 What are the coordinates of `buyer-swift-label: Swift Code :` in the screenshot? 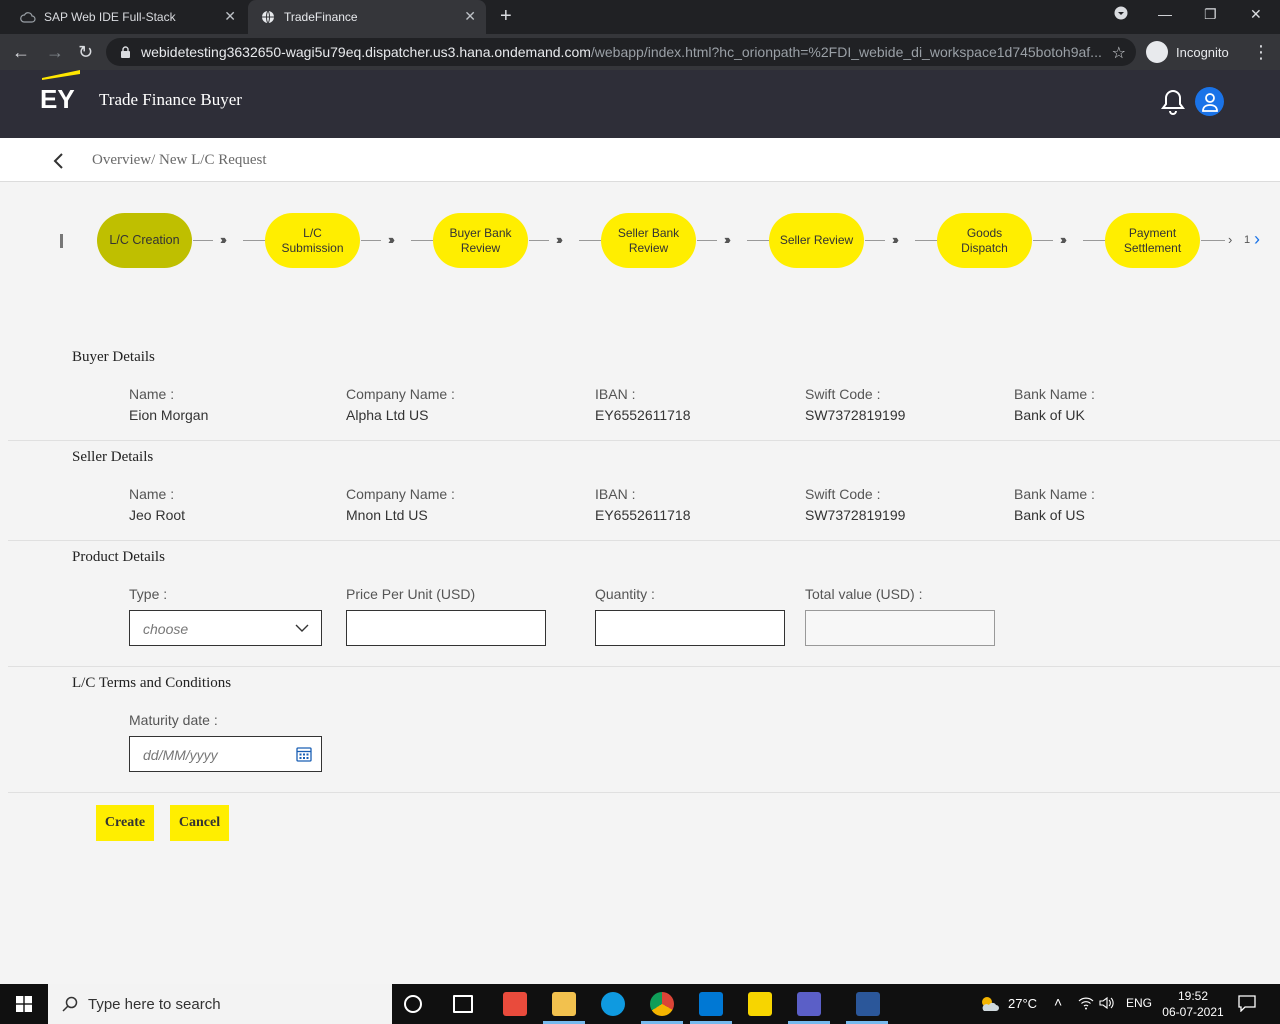 It's located at (843, 394).